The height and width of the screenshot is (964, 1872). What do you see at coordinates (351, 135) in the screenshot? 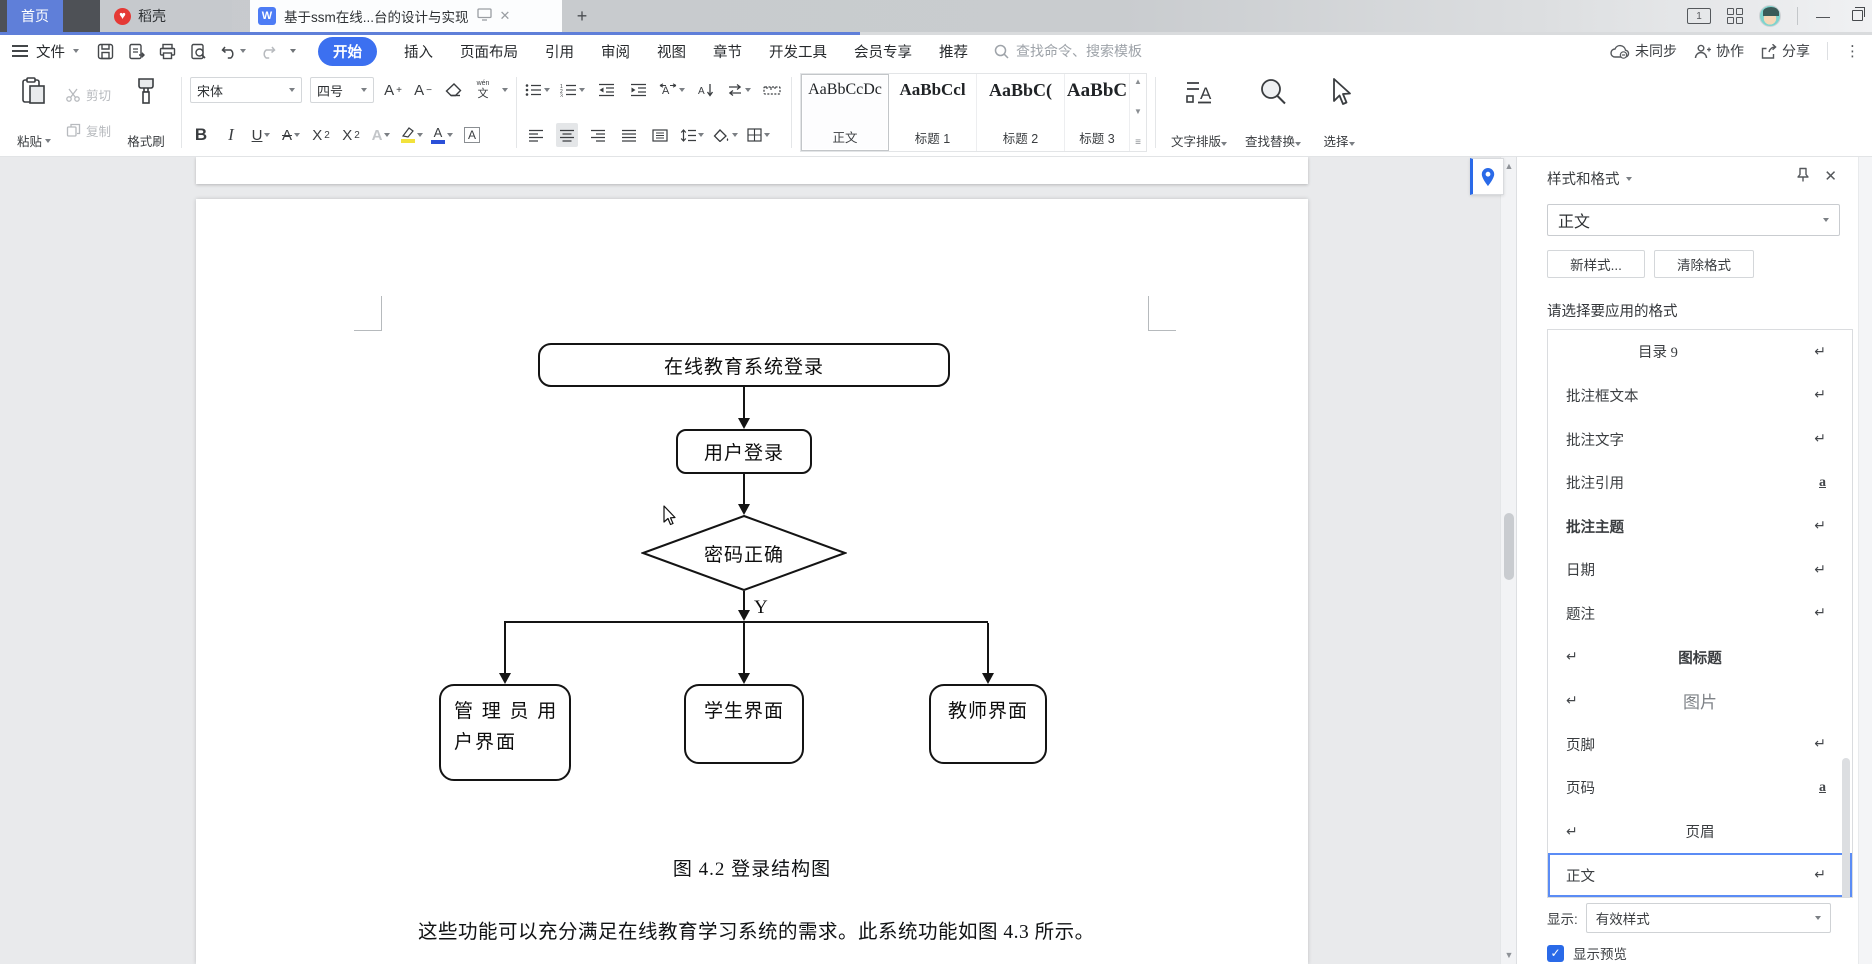
I see `subscript-button: X2` at bounding box center [351, 135].